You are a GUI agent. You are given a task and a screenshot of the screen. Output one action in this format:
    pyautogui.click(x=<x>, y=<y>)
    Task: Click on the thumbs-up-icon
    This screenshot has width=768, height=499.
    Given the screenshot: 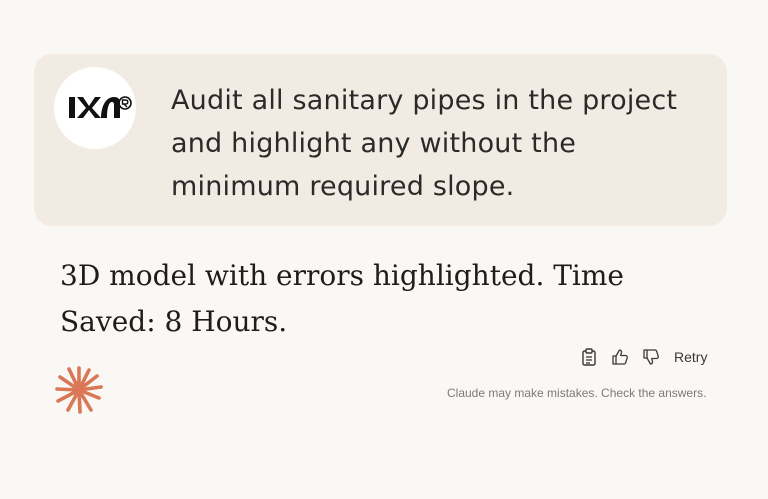 What is the action you would take?
    pyautogui.click(x=620, y=357)
    